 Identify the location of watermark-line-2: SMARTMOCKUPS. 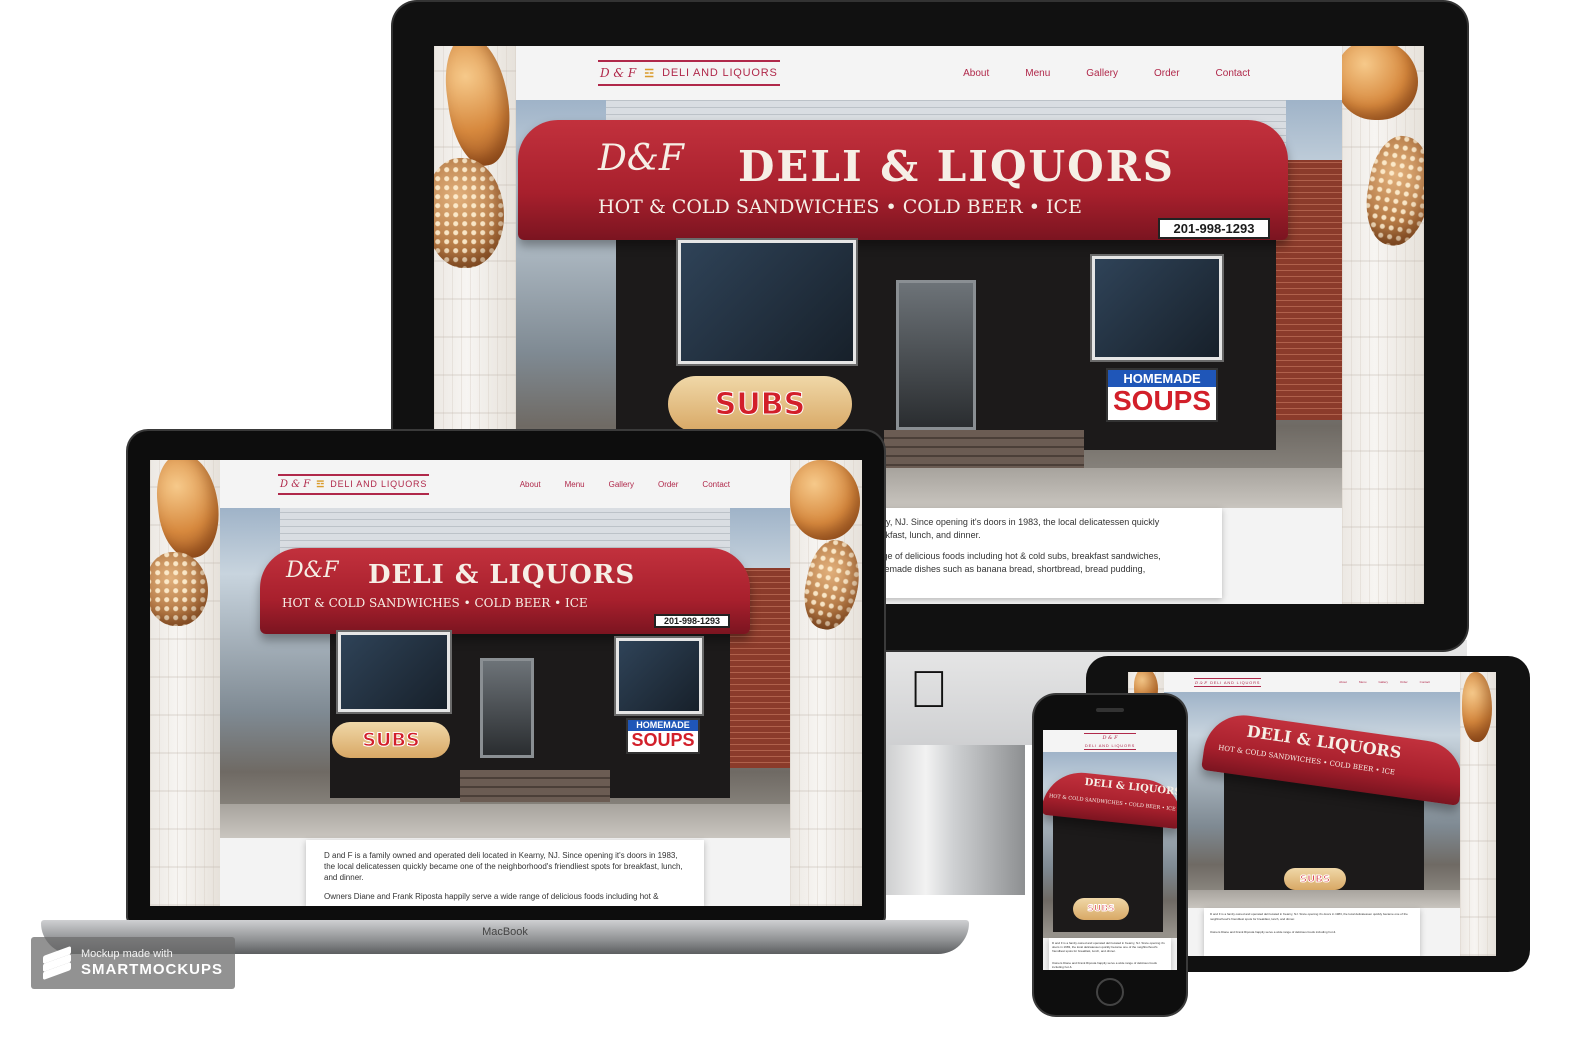
(152, 969).